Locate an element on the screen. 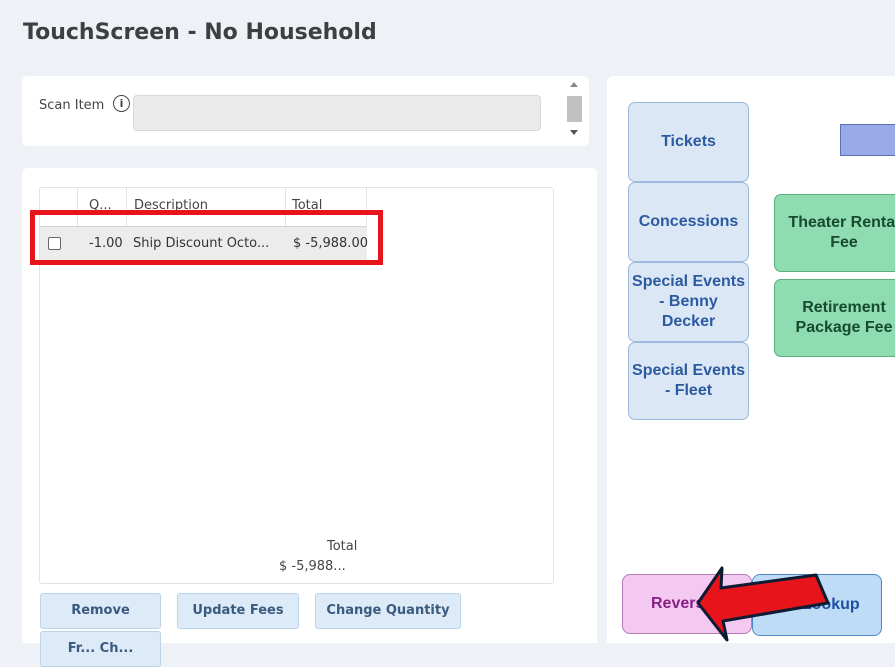 The width and height of the screenshot is (895, 667). scan-item-label: Scan Item is located at coordinates (72, 105).